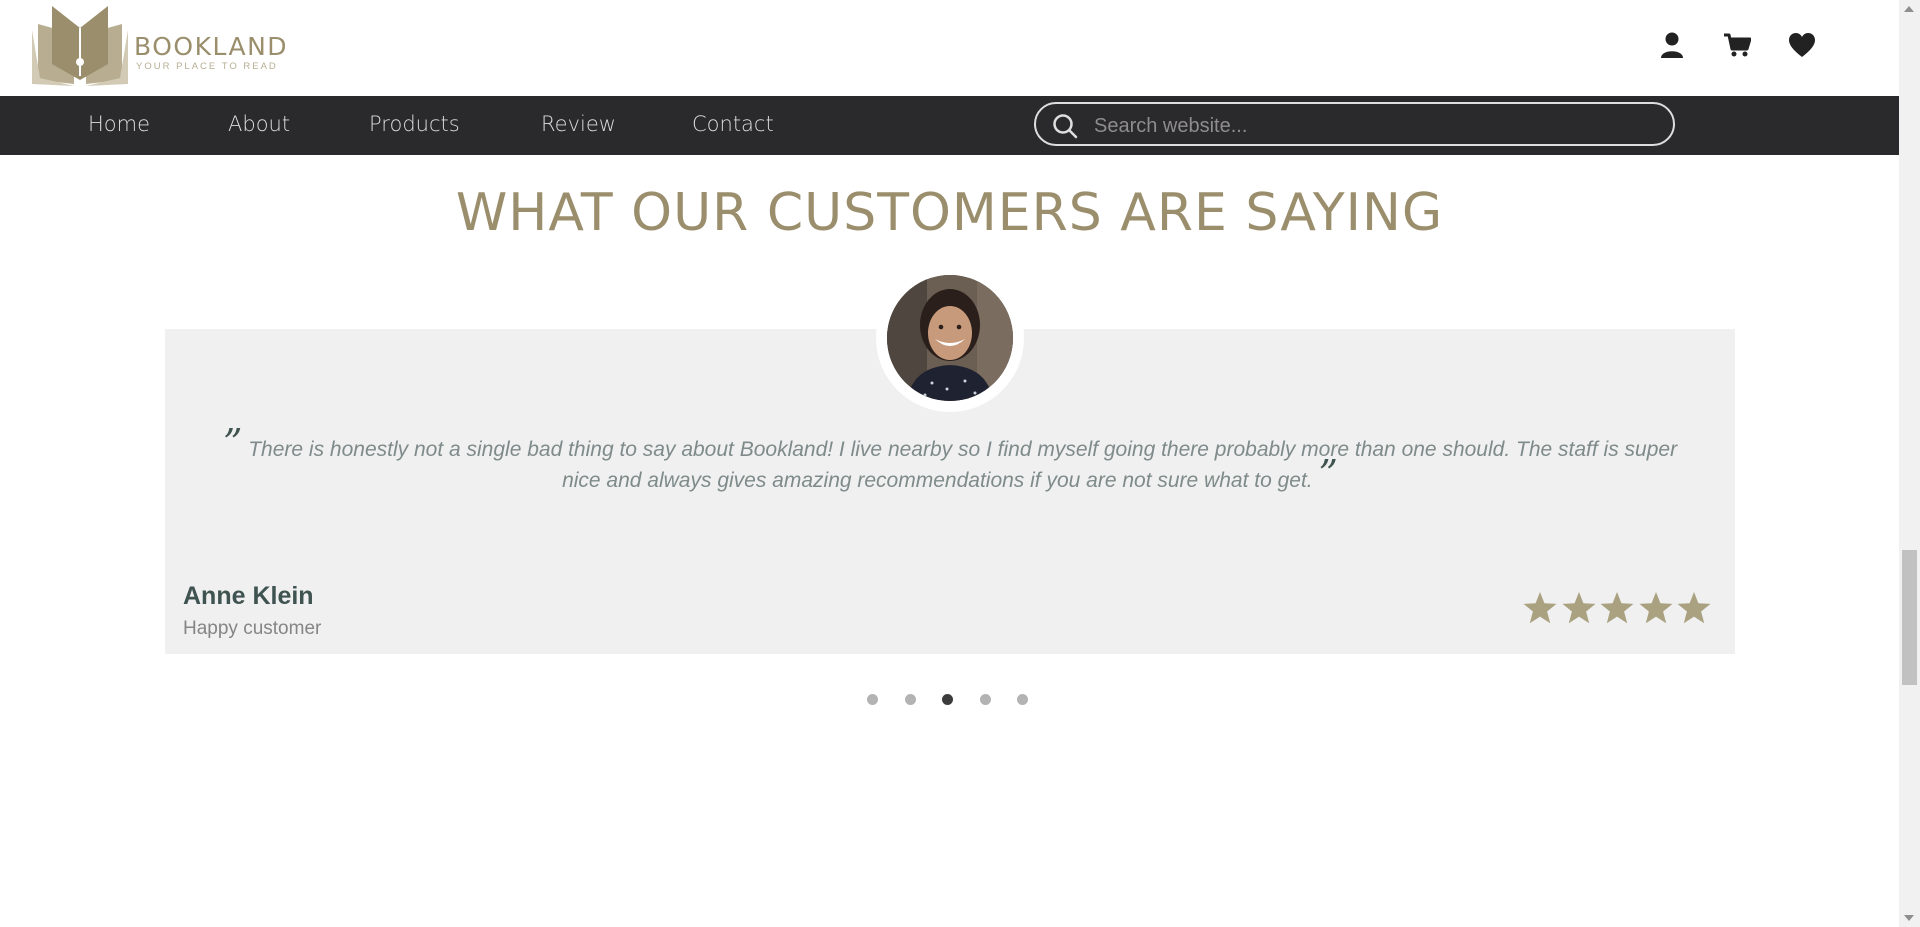  Describe the element at coordinates (119, 124) in the screenshot. I see `nav-item-home: Home` at that location.